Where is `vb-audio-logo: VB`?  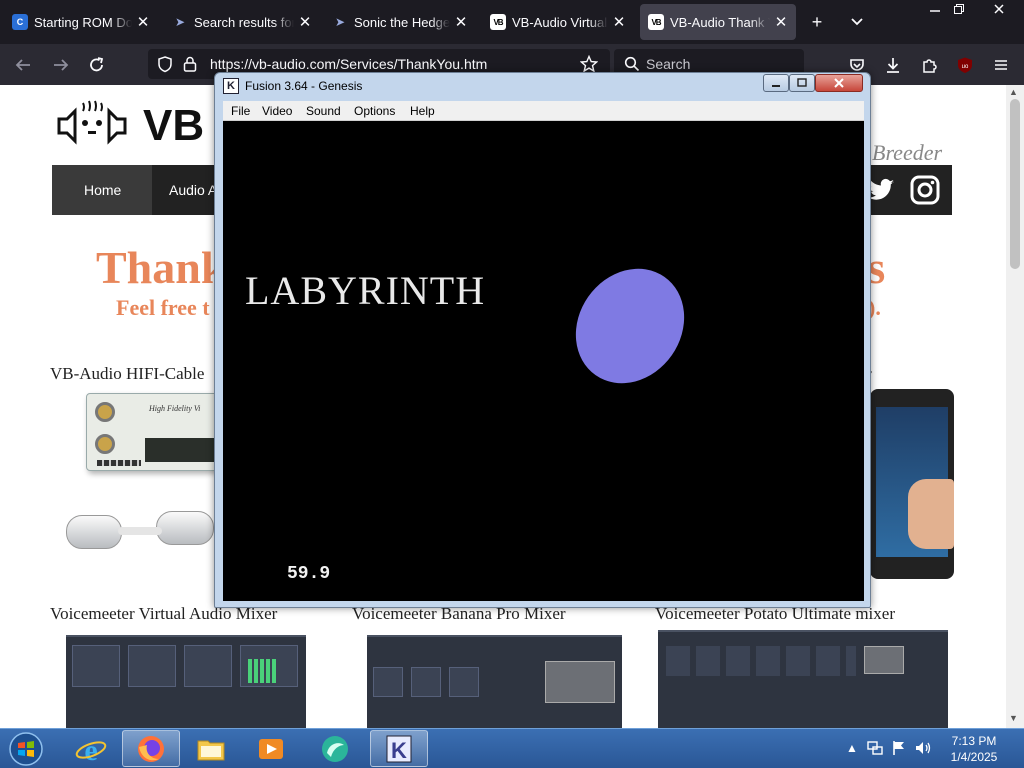 vb-audio-logo: VB is located at coordinates (140, 125).